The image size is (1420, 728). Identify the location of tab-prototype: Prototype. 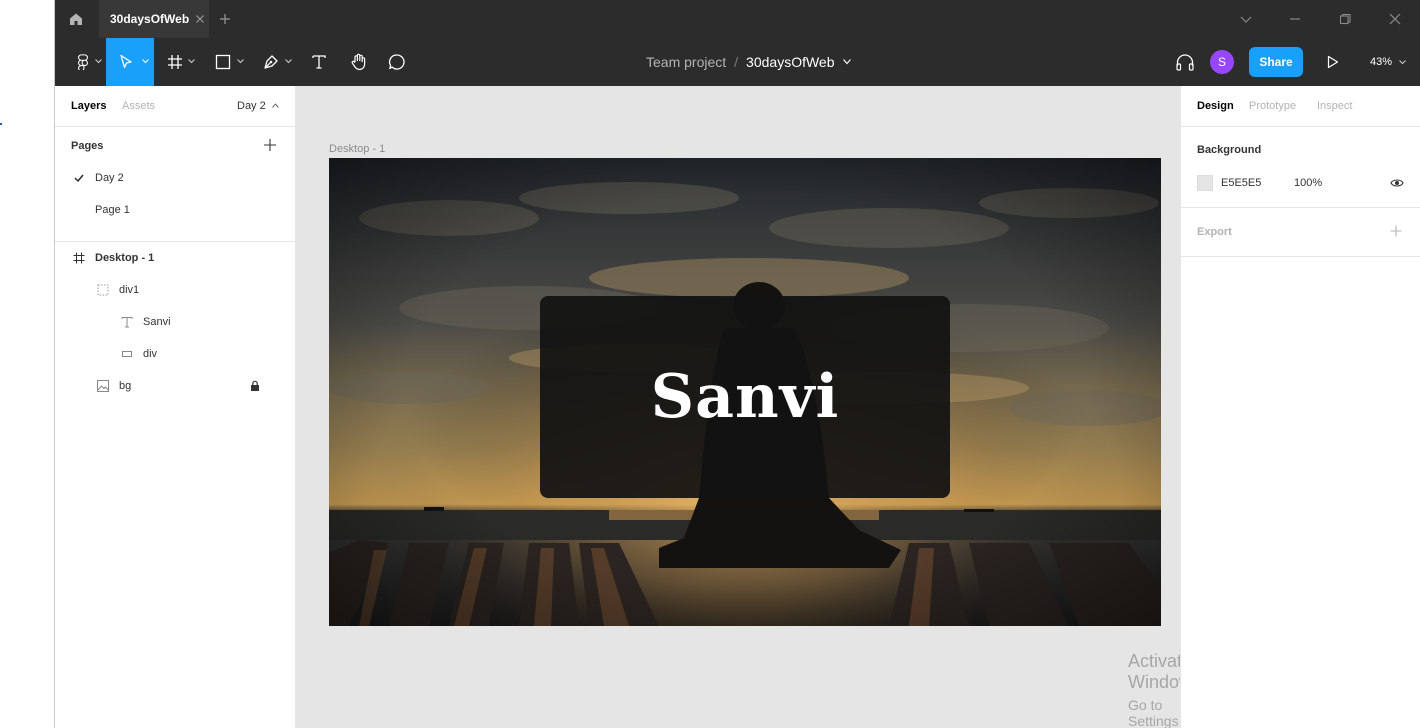
(1272, 106).